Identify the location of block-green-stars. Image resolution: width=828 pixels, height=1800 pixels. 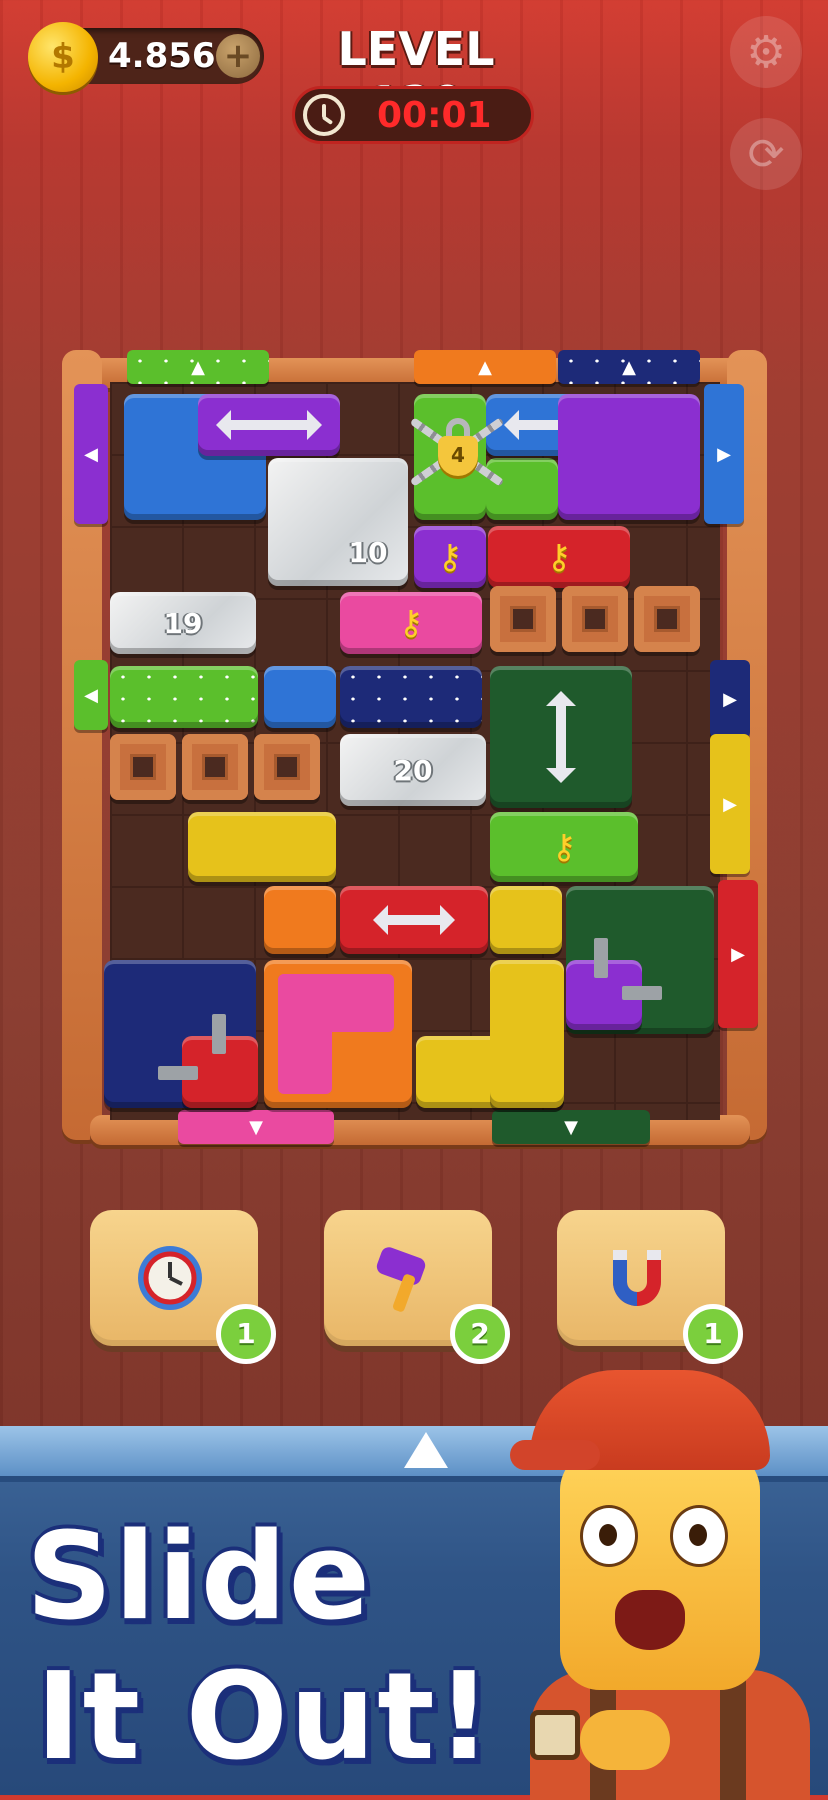
(184, 697).